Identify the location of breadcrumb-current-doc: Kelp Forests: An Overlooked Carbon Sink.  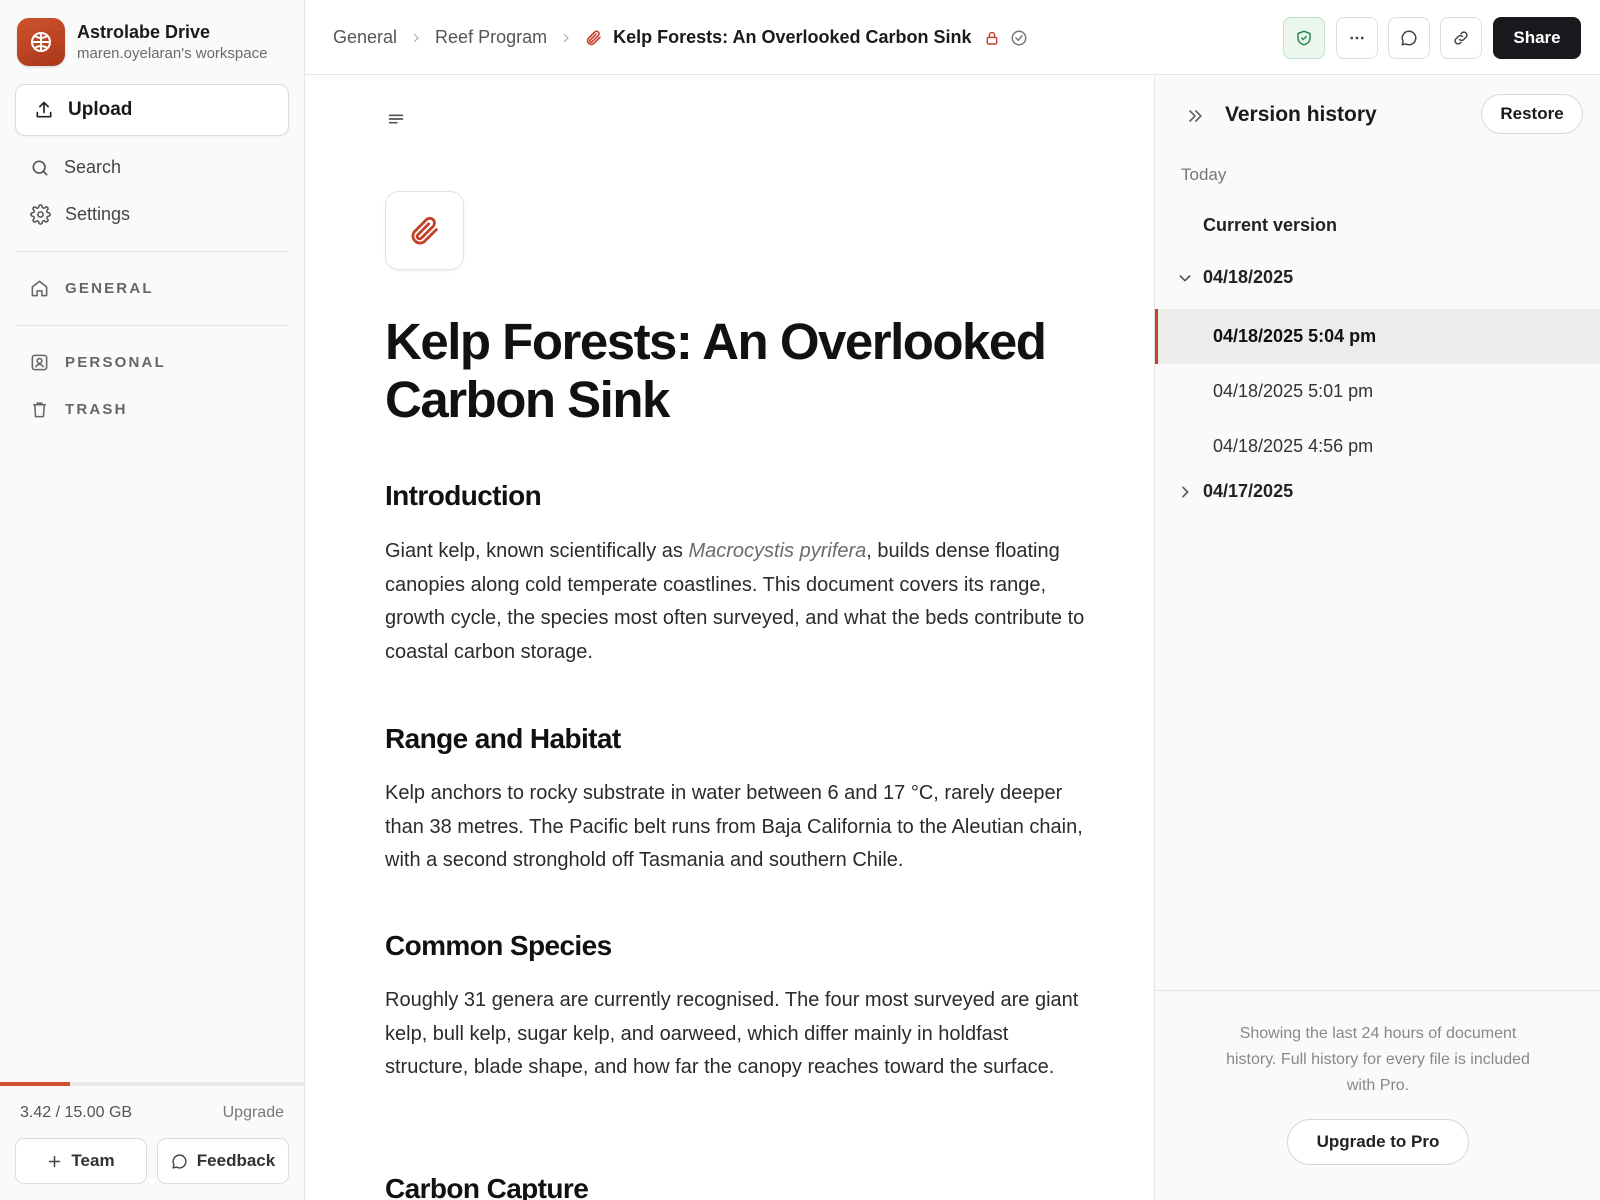
(778, 37).